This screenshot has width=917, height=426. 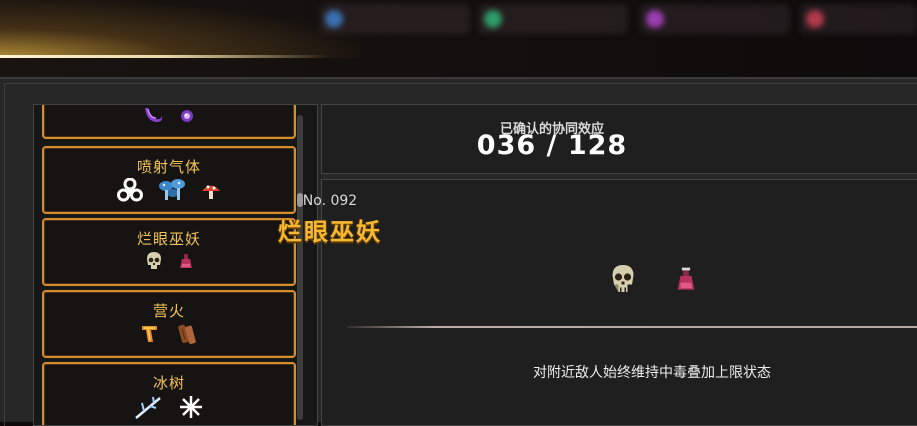 What do you see at coordinates (165, 56) in the screenshot?
I see `top-highlight-line` at bounding box center [165, 56].